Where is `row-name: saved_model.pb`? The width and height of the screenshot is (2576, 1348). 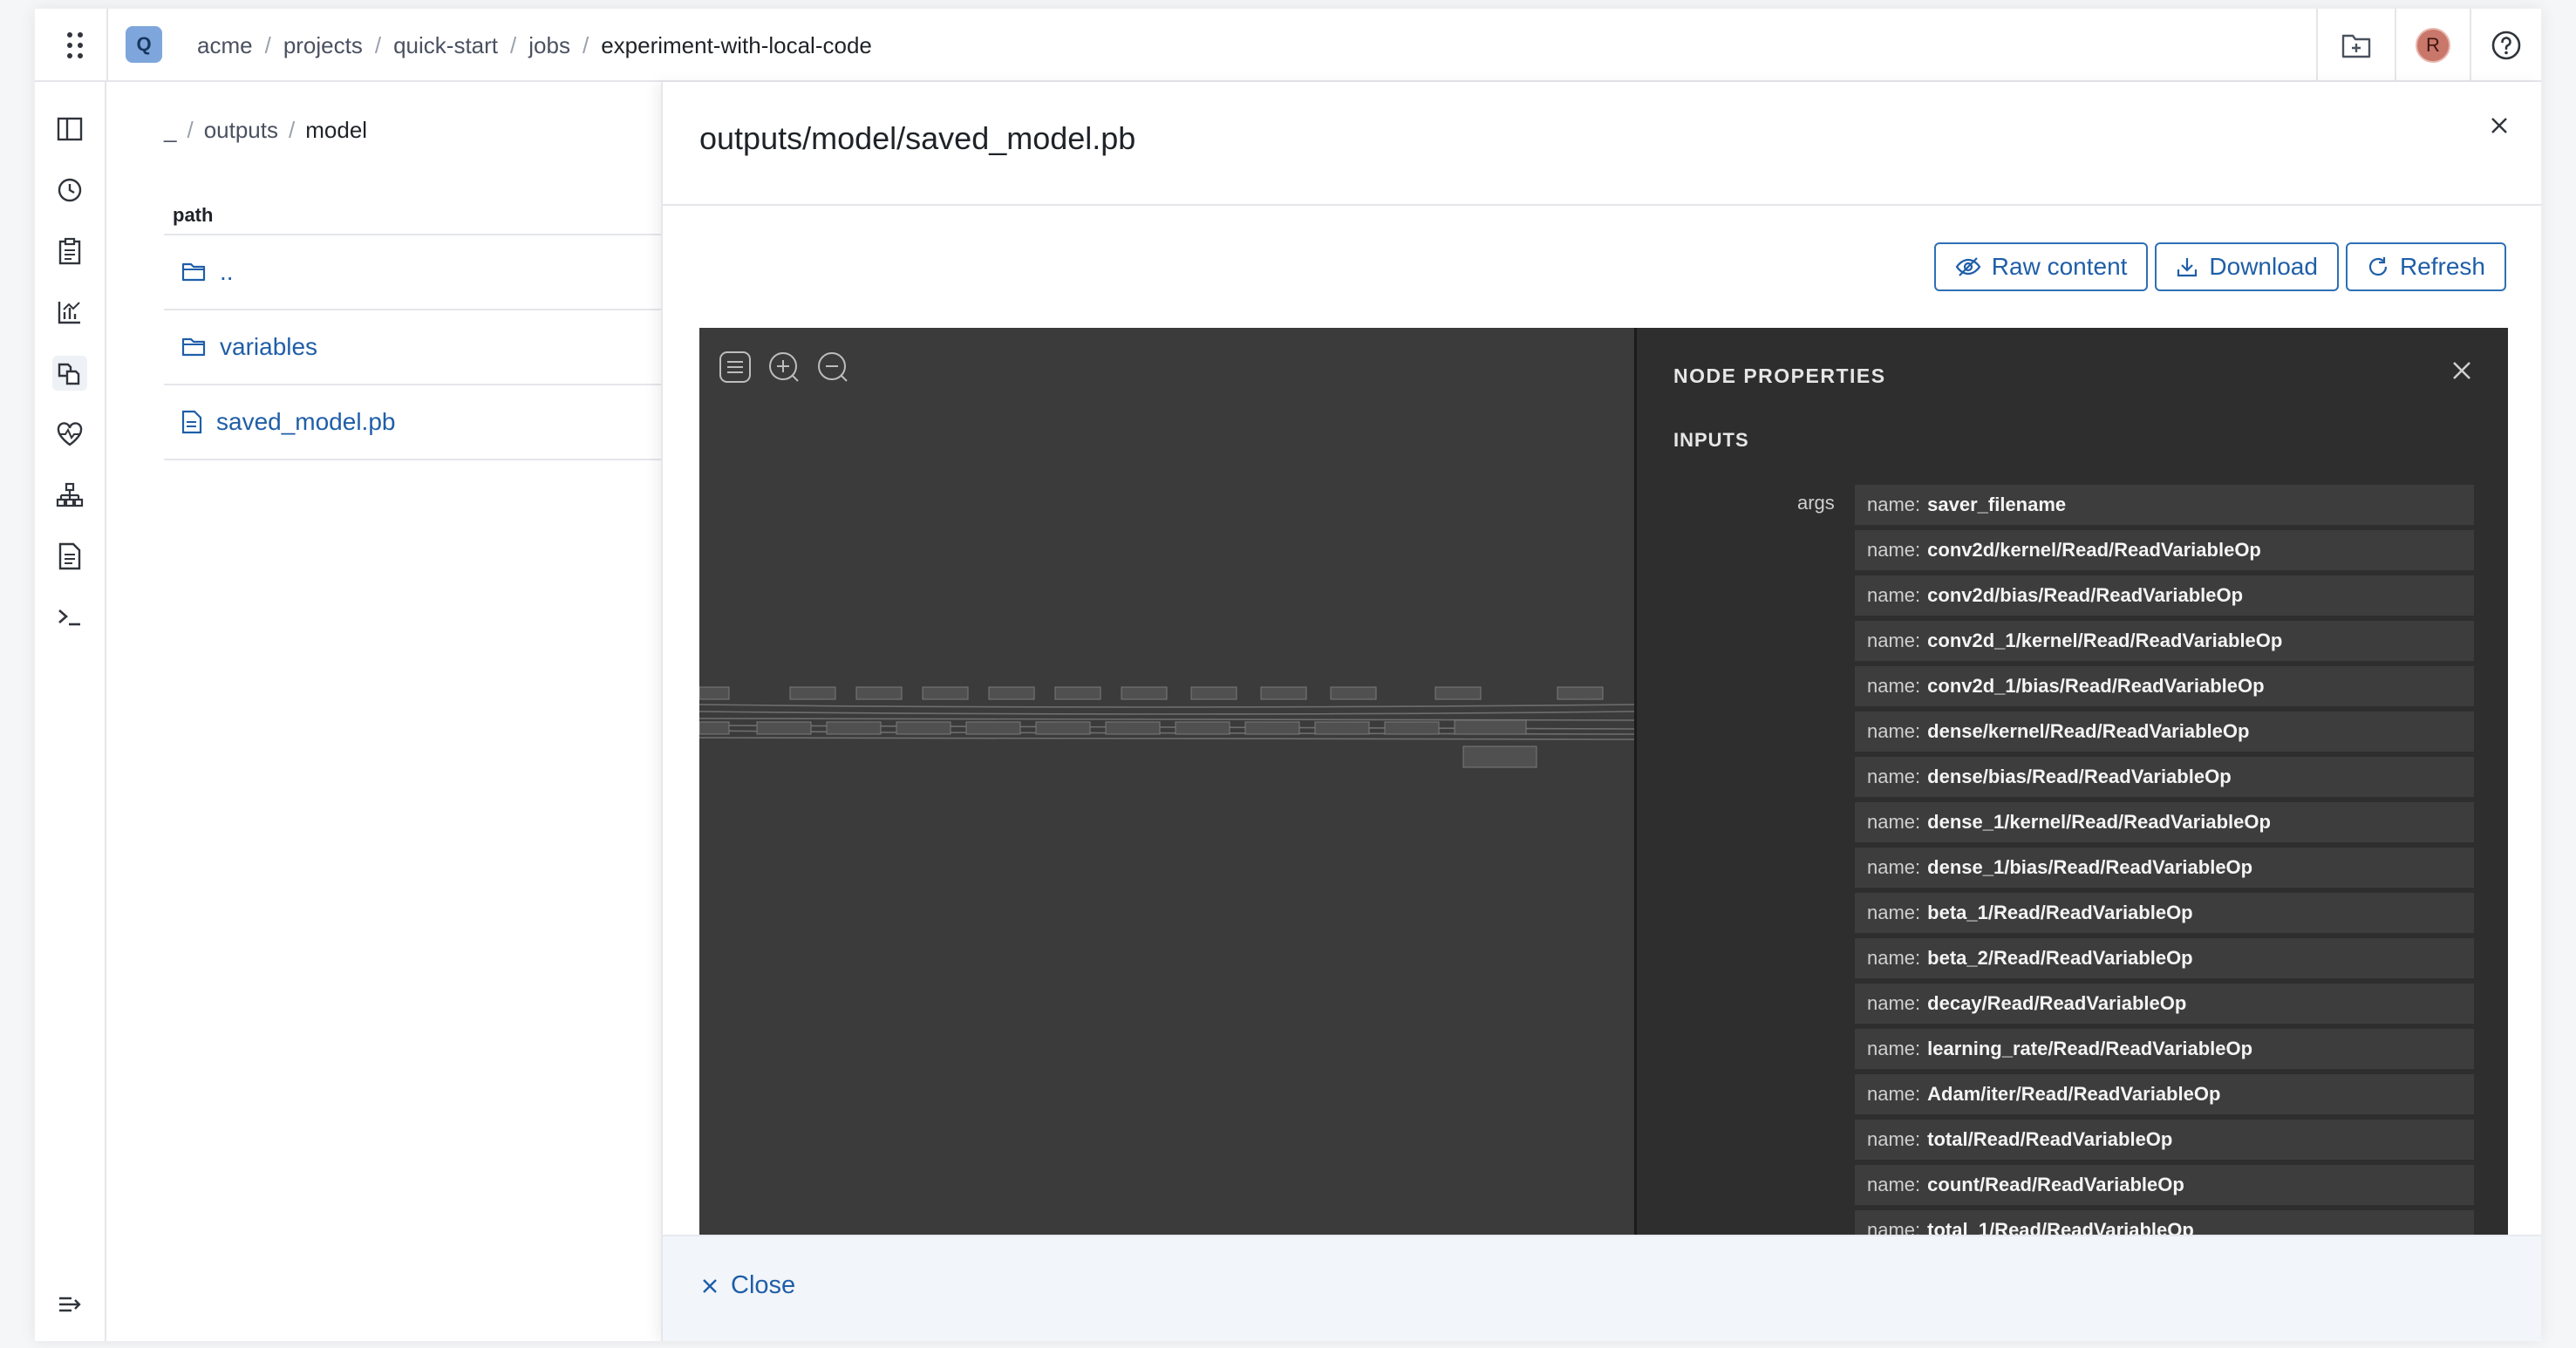
row-name: saved_model.pb is located at coordinates (306, 422).